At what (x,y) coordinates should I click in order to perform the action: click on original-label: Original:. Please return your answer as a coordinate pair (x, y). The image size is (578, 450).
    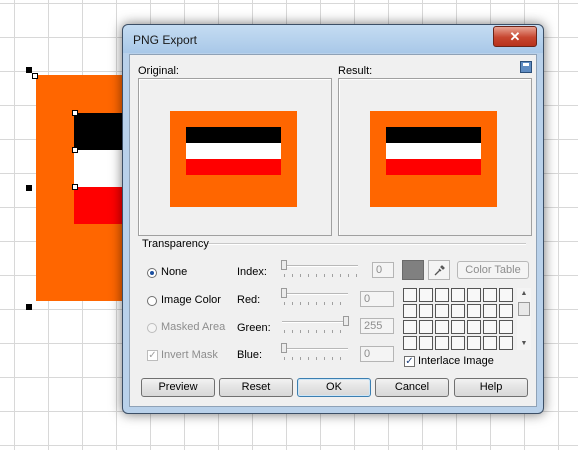
    Looking at the image, I should click on (158, 71).